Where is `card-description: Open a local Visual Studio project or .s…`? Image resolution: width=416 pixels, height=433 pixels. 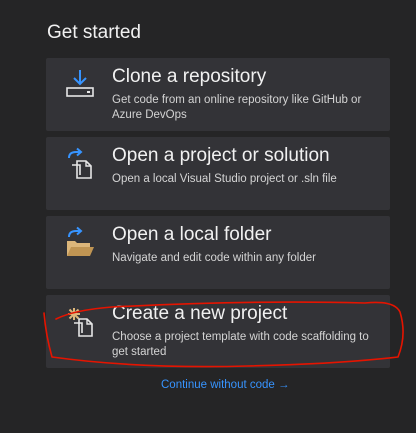 card-description: Open a local Visual Studio project or .s… is located at coordinates (224, 179).